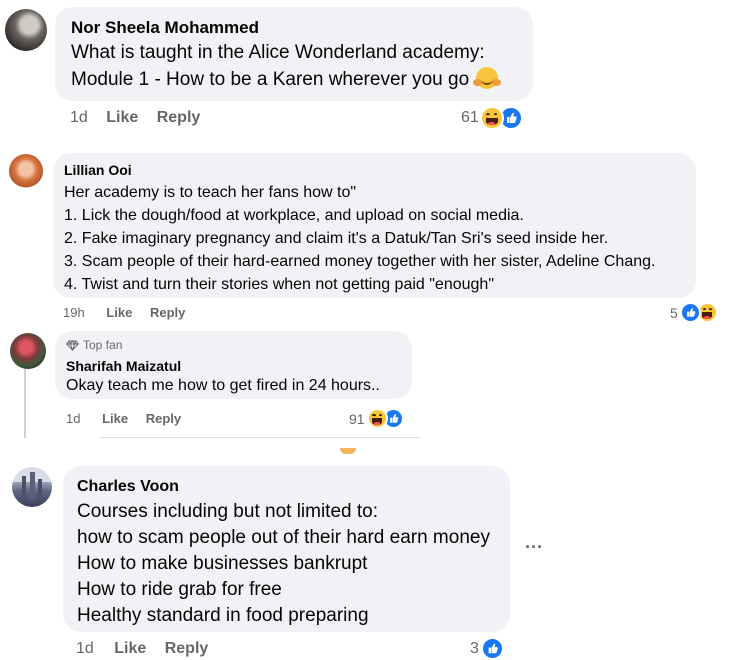 This screenshot has height=660, width=738. What do you see at coordinates (227, 511) in the screenshot?
I see `comment-text-line: Courses including but not limited to:` at bounding box center [227, 511].